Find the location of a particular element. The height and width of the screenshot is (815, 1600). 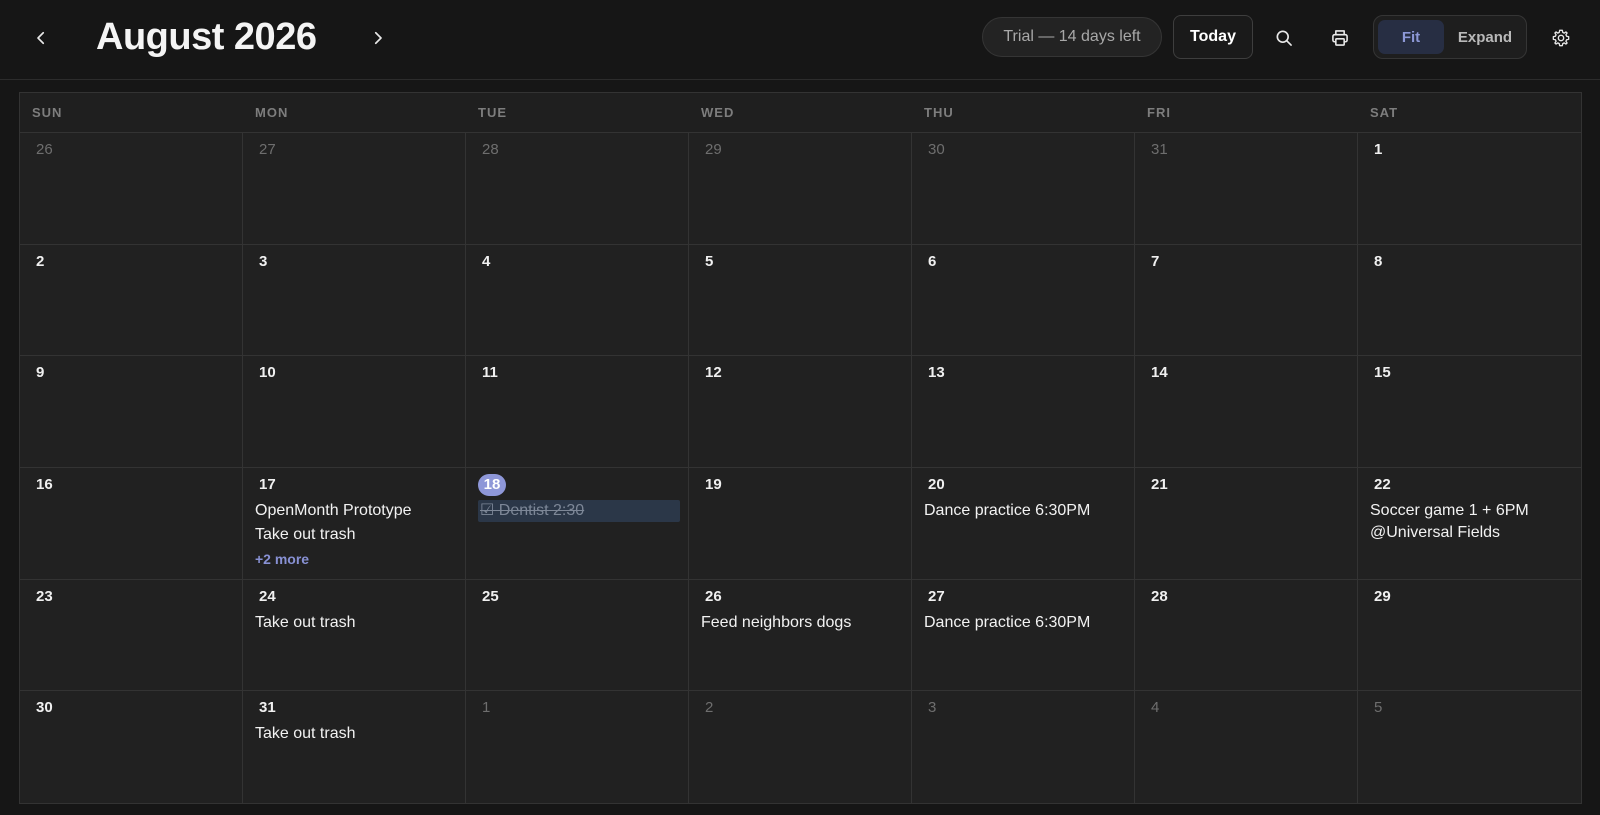

date-number: 17 is located at coordinates (267, 484).